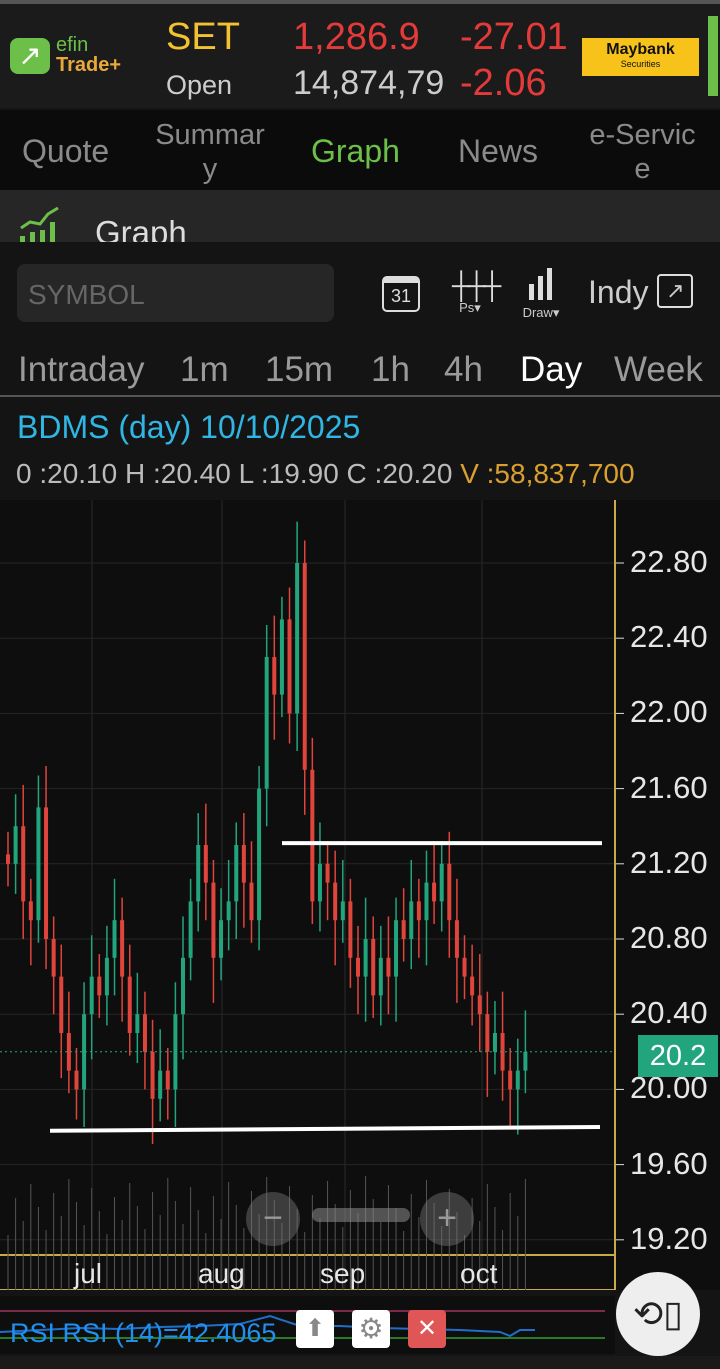 This screenshot has height=1369, width=720. Describe the element at coordinates (355, 151) in the screenshot. I see `tab-graph: Graph` at that location.